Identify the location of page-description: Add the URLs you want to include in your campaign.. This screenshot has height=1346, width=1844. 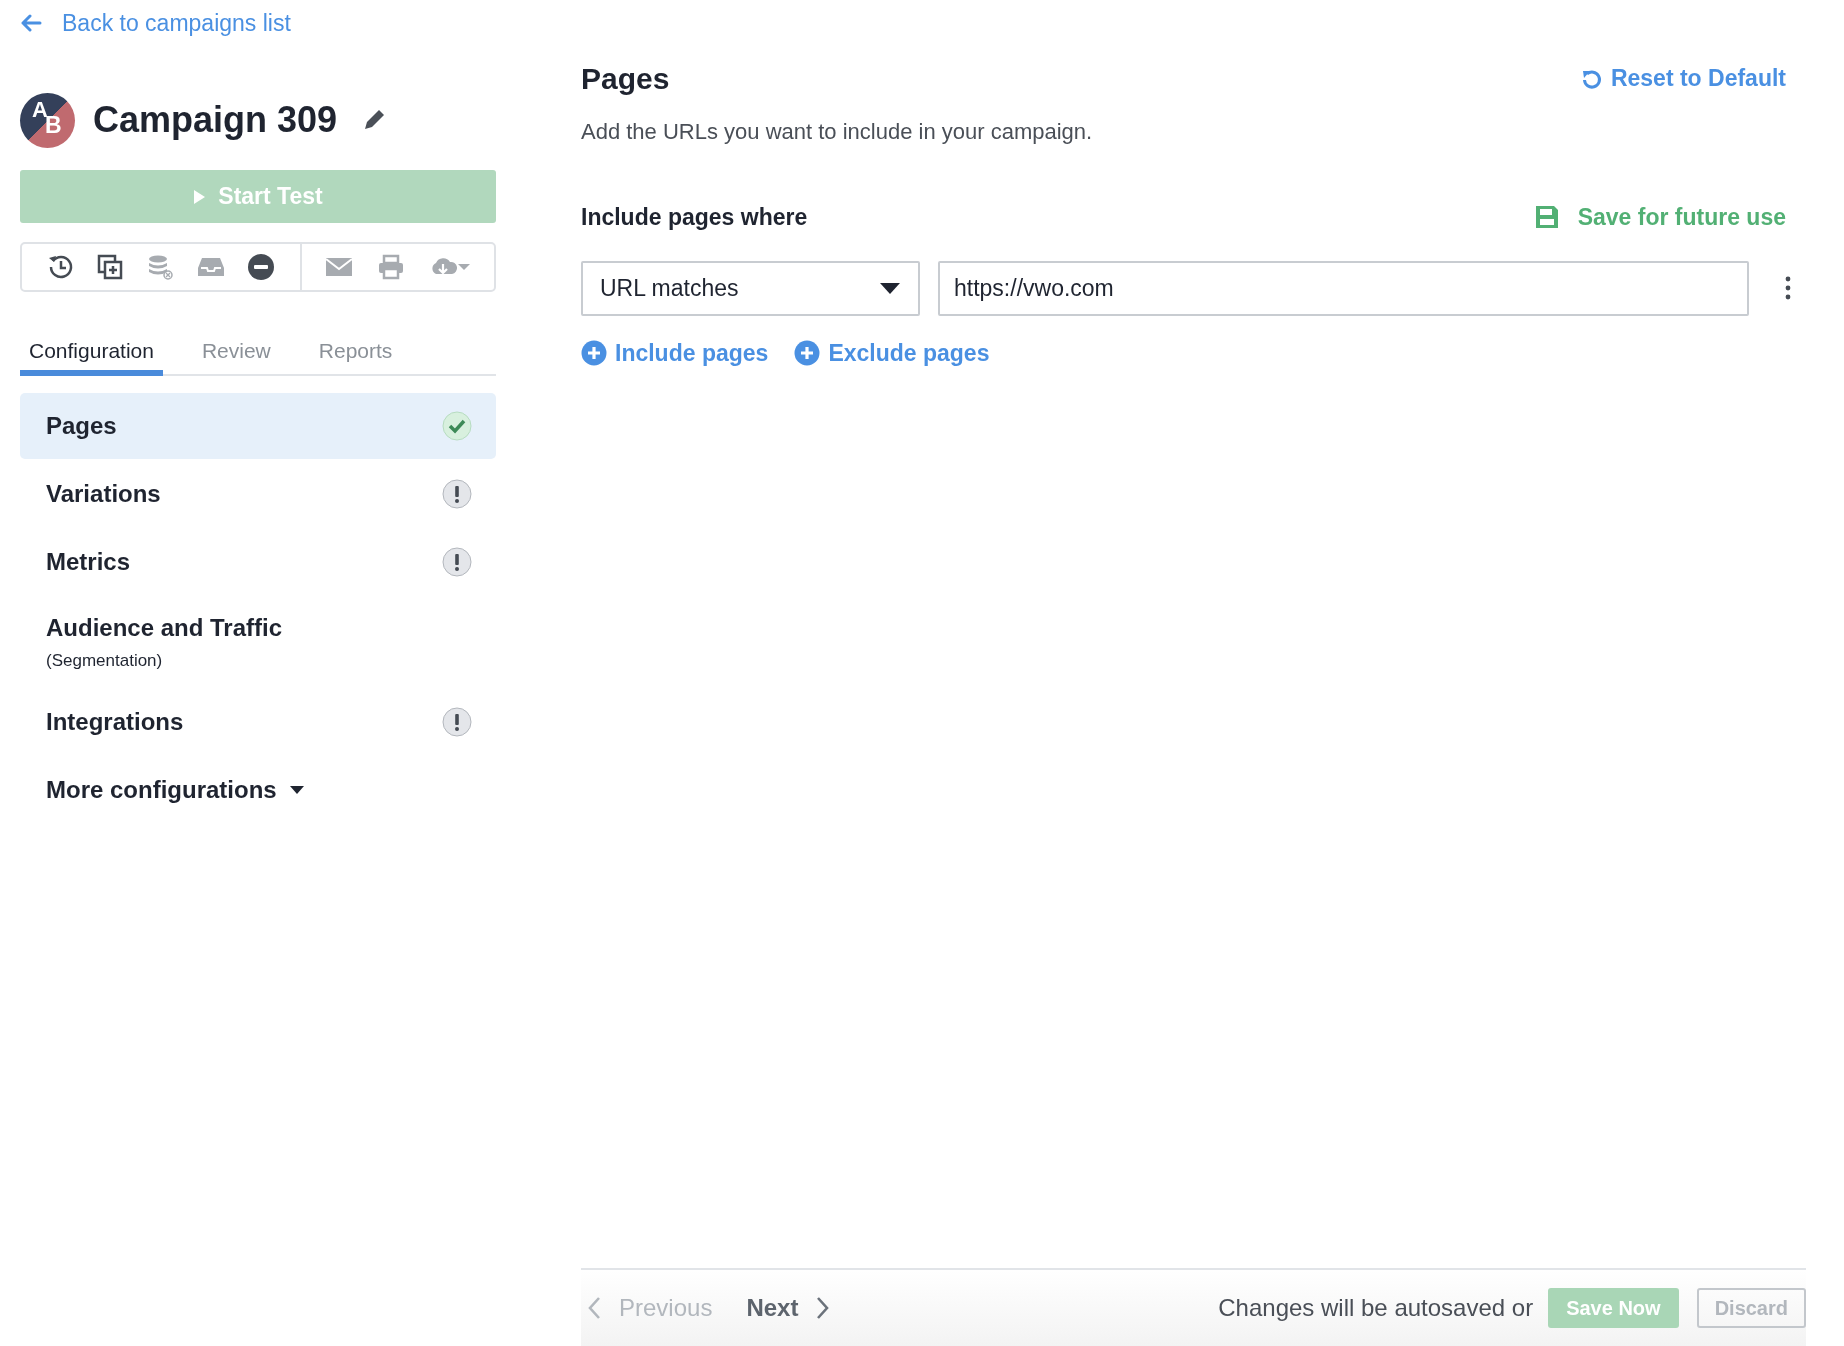
(837, 132).